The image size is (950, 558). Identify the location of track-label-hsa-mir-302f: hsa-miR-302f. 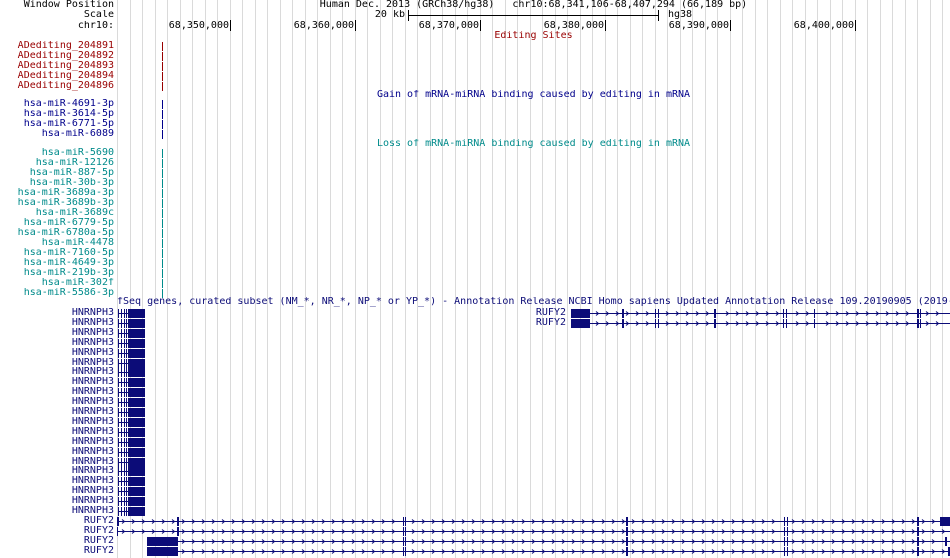
(57, 283).